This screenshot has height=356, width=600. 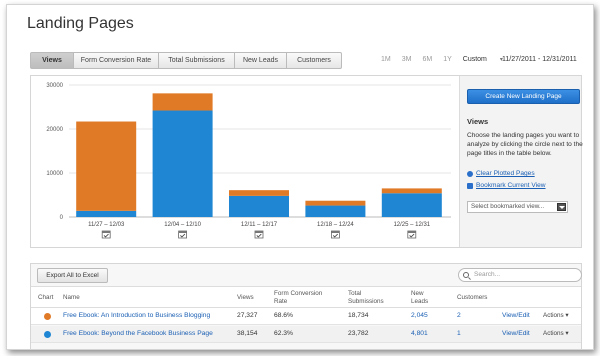 What do you see at coordinates (427, 59) in the screenshot?
I see `range-6m: 6M` at bounding box center [427, 59].